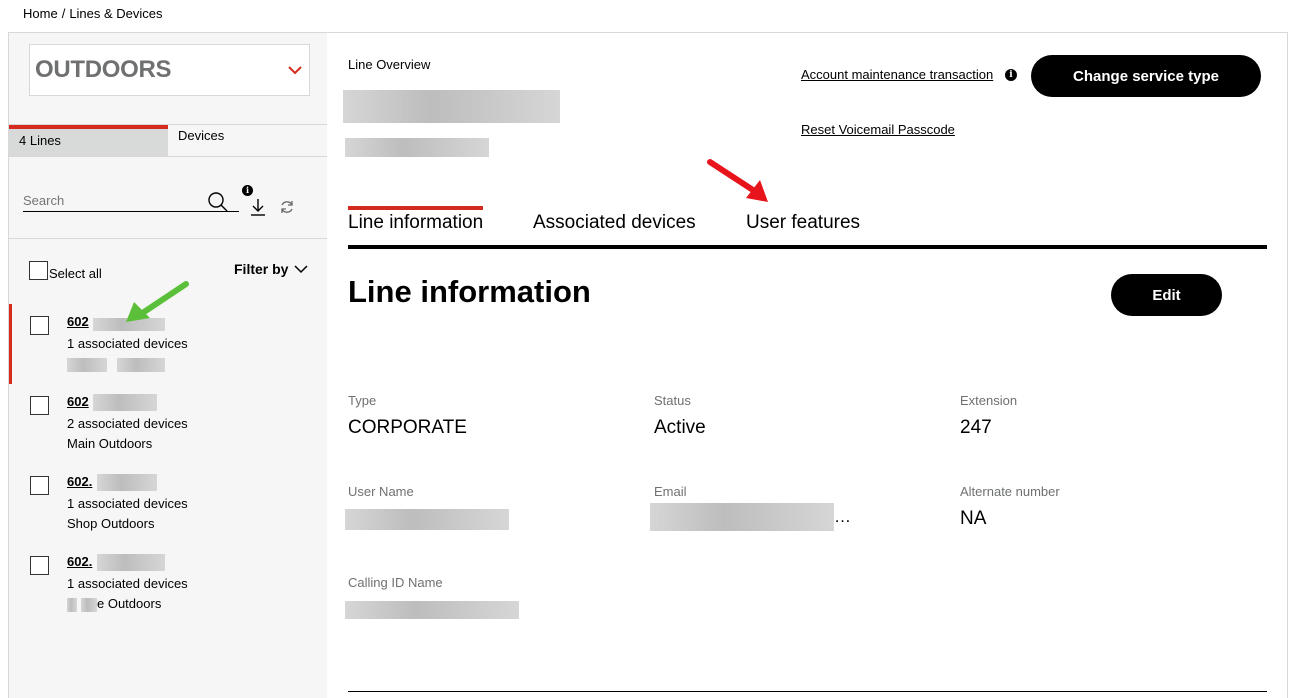  Describe the element at coordinates (110, 443) in the screenshot. I see `line-label: Main Outdoors` at that location.